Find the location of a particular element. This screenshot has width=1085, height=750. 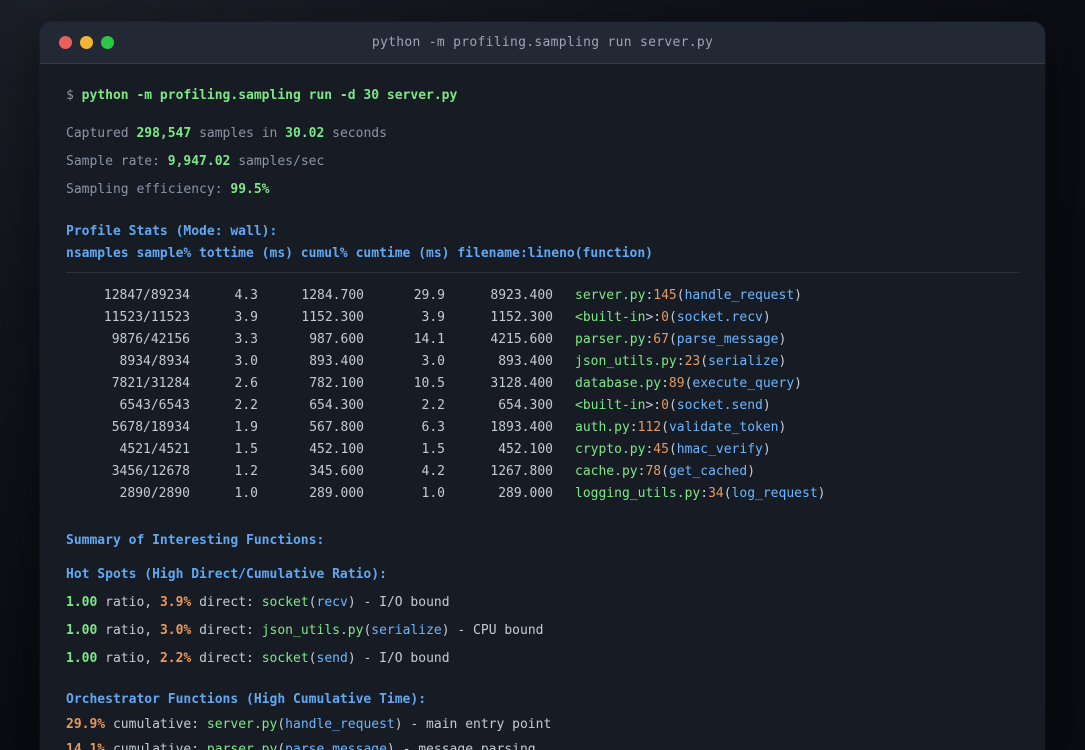

cumtime-cell: 1893.400 is located at coordinates (521, 427).